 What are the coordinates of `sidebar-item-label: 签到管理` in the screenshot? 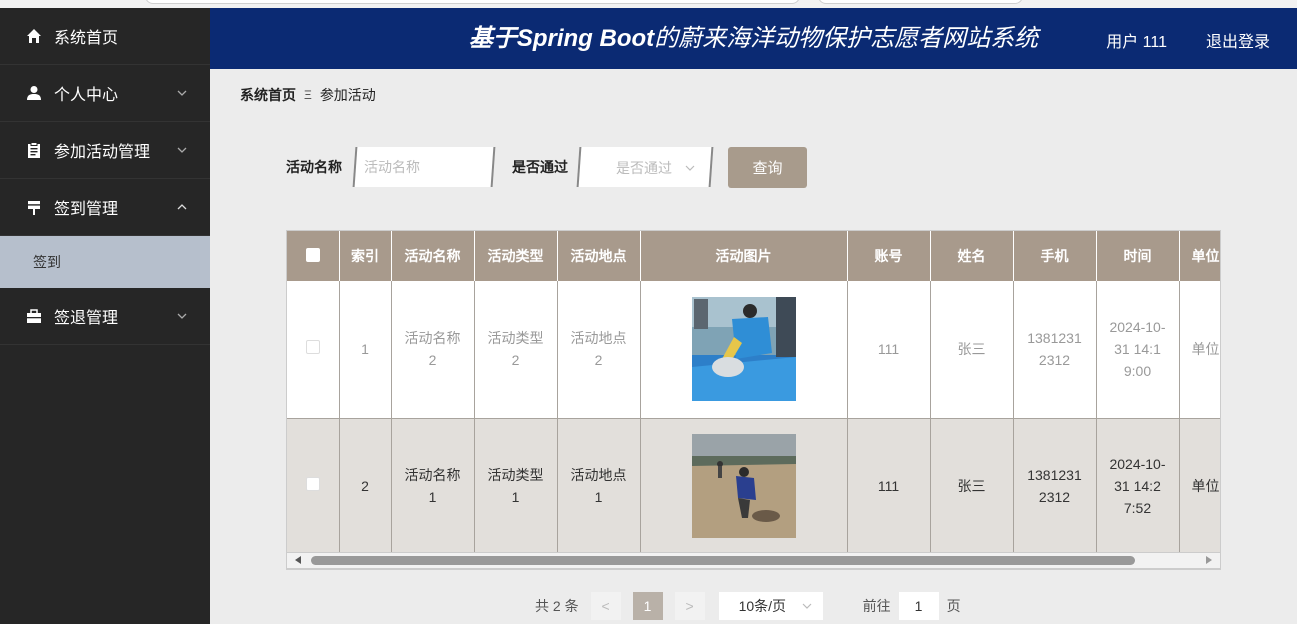 It's located at (86, 209).